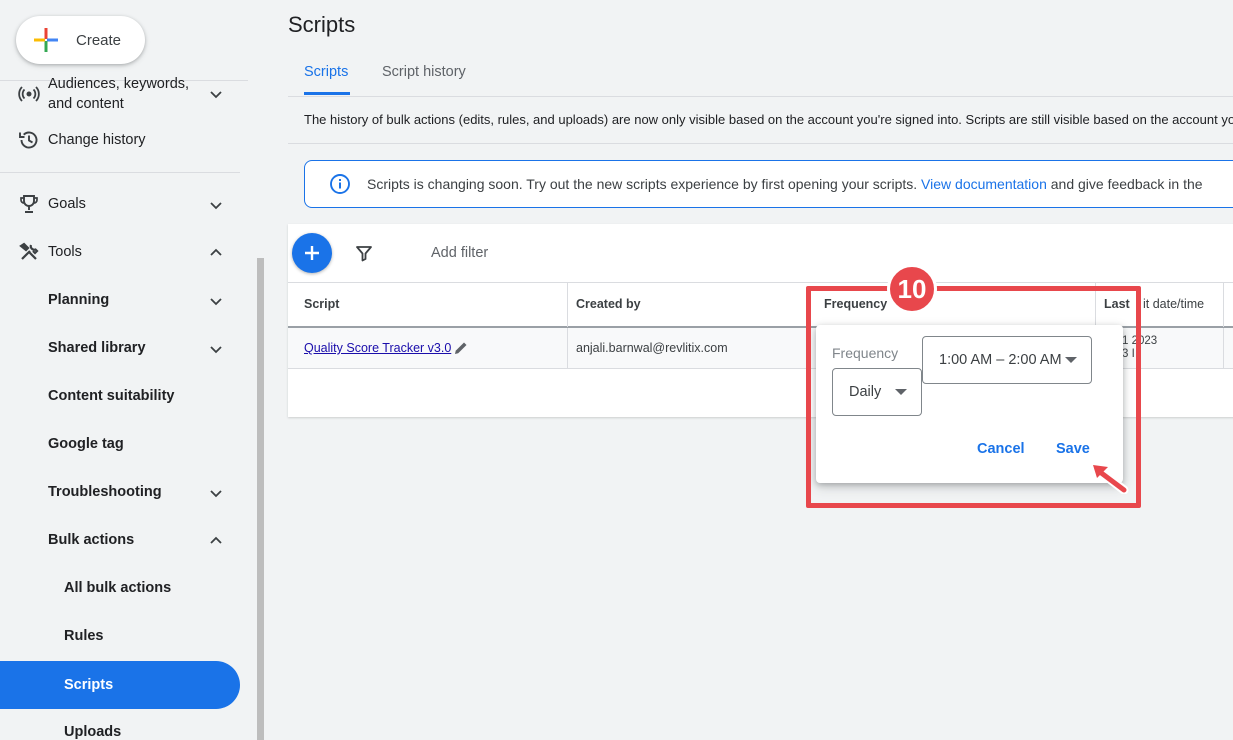 The image size is (1233, 740). Describe the element at coordinates (322, 24) in the screenshot. I see `page-title: Scripts` at that location.